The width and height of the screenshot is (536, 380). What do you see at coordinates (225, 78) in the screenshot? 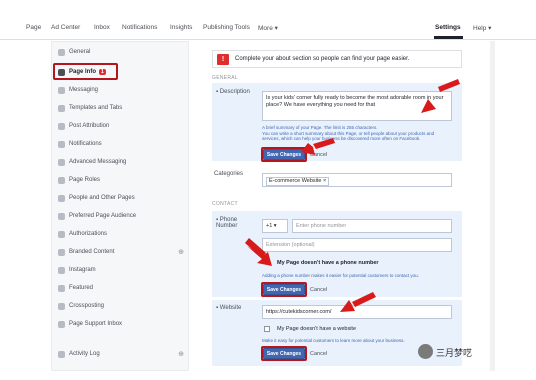
I see `general-heading: GENERAL` at bounding box center [225, 78].